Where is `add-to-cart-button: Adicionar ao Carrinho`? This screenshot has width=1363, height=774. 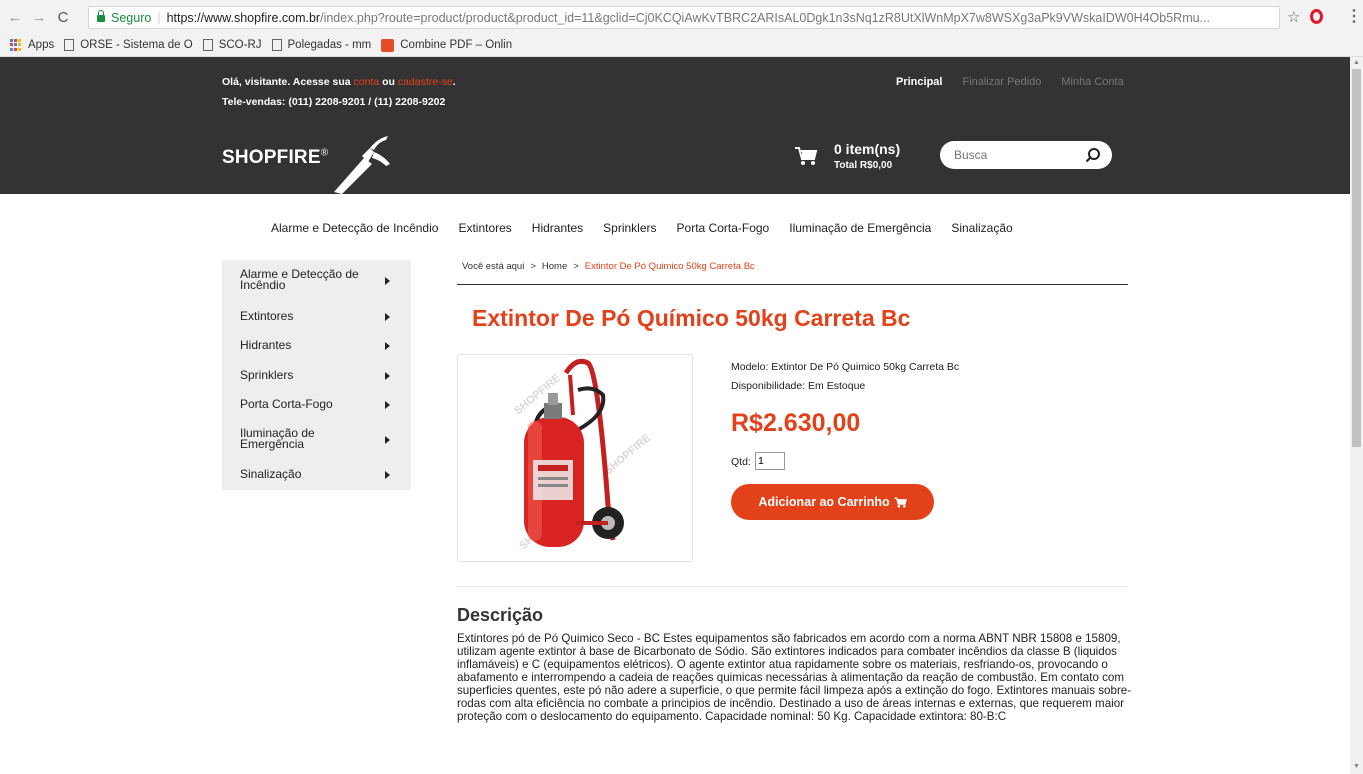
add-to-cart-button: Adicionar ao Carrinho is located at coordinates (832, 502).